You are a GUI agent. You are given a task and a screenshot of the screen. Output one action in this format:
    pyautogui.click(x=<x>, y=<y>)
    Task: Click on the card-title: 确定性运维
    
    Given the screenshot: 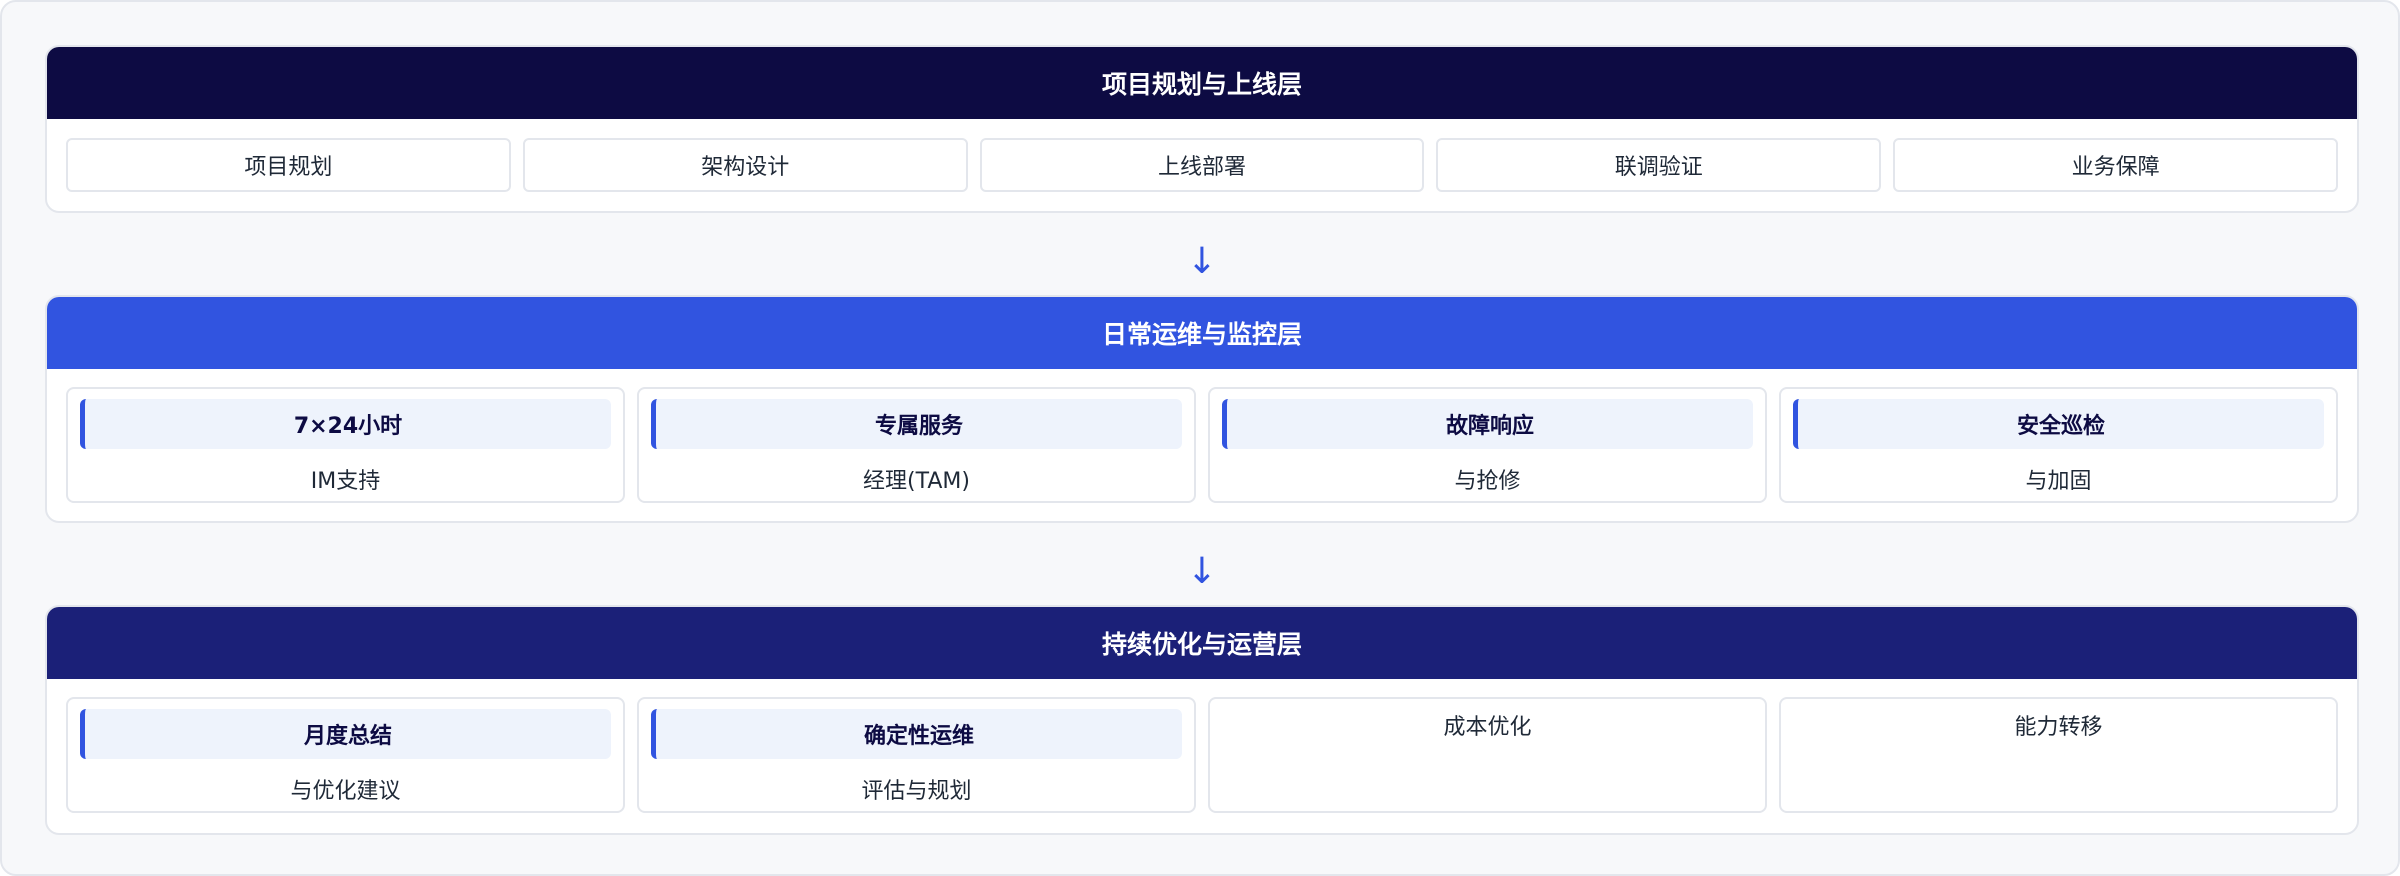 What is the action you would take?
    pyautogui.click(x=916, y=734)
    